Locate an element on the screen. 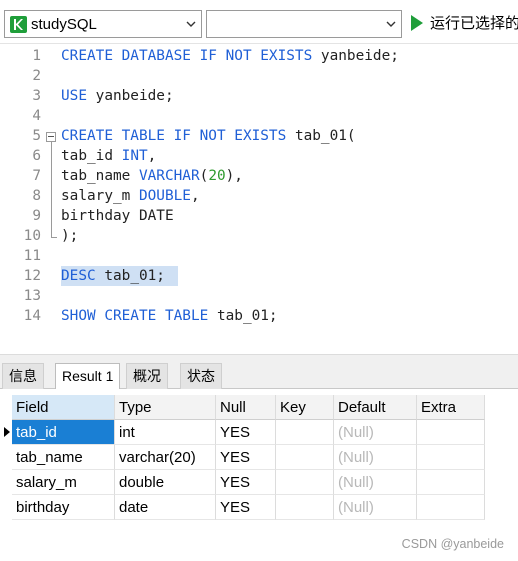 The image size is (518, 561). line-number: 9 is located at coordinates (36, 216).